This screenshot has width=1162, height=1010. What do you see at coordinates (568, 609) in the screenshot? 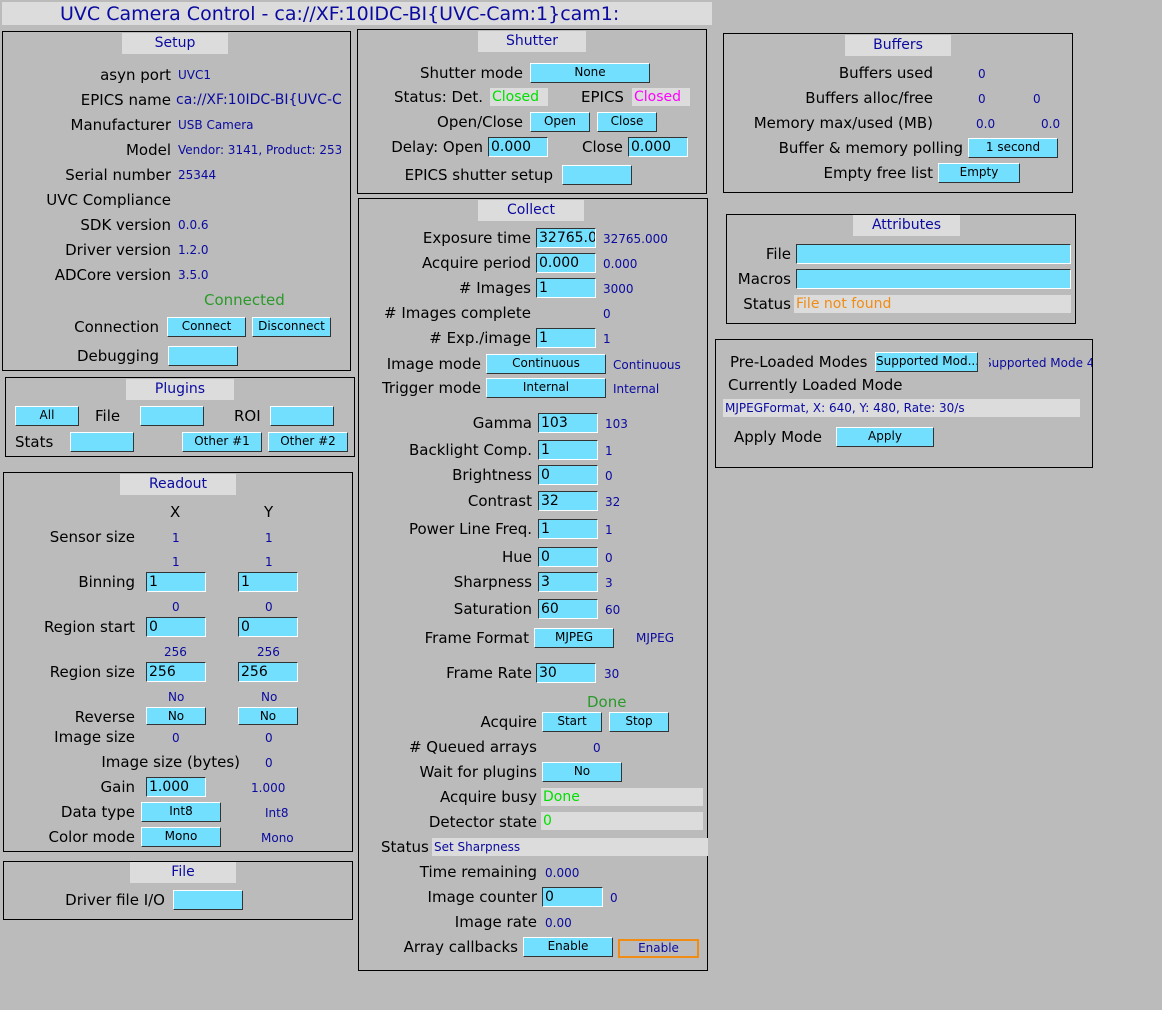
I see `saturation-input: 60` at bounding box center [568, 609].